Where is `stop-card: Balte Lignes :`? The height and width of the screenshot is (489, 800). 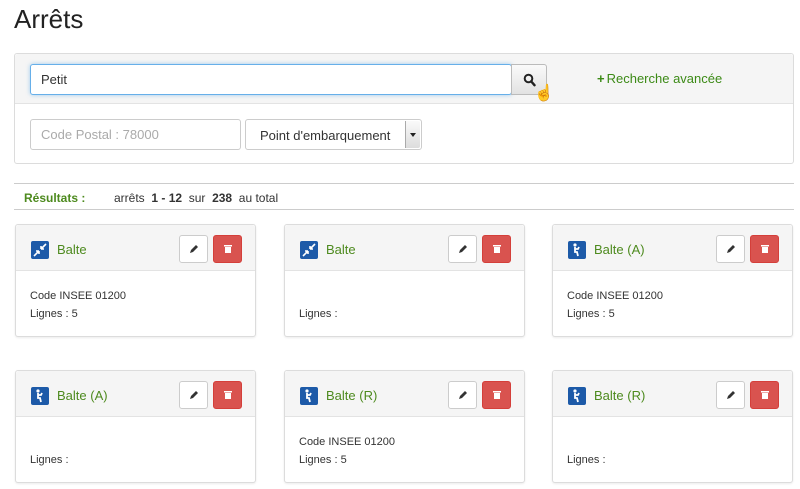
stop-card: Balte Lignes : is located at coordinates (404, 280).